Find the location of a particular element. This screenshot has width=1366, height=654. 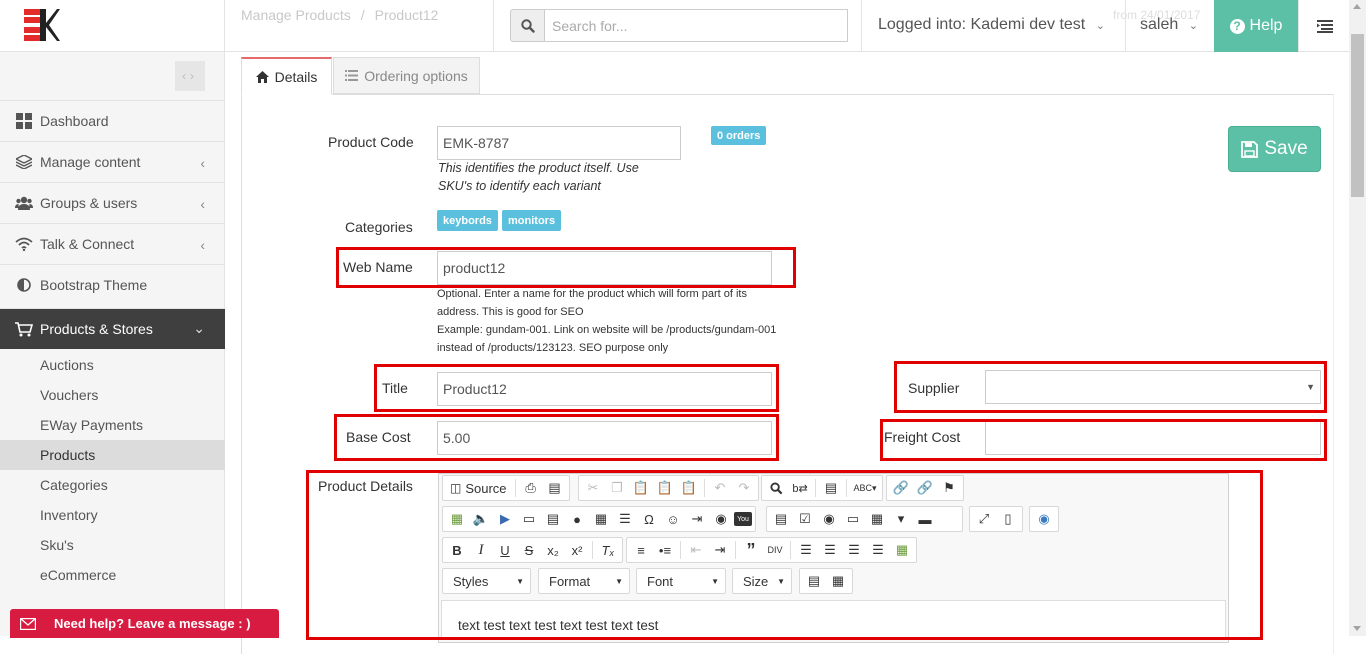

search-button is located at coordinates (527, 25).